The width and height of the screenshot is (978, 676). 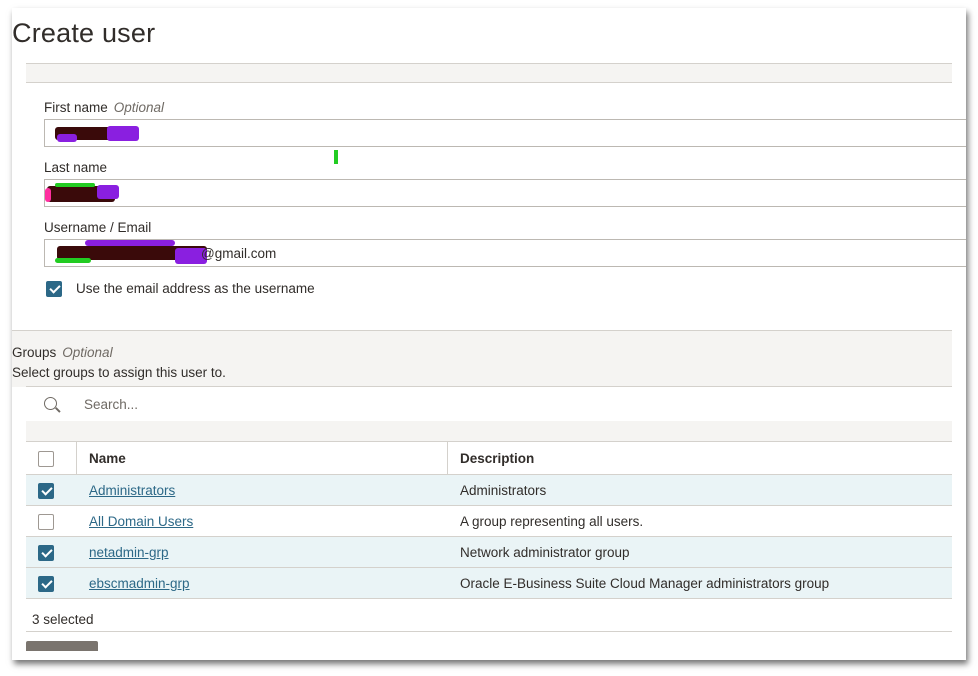 I want to click on groups-search-bar, so click(x=489, y=404).